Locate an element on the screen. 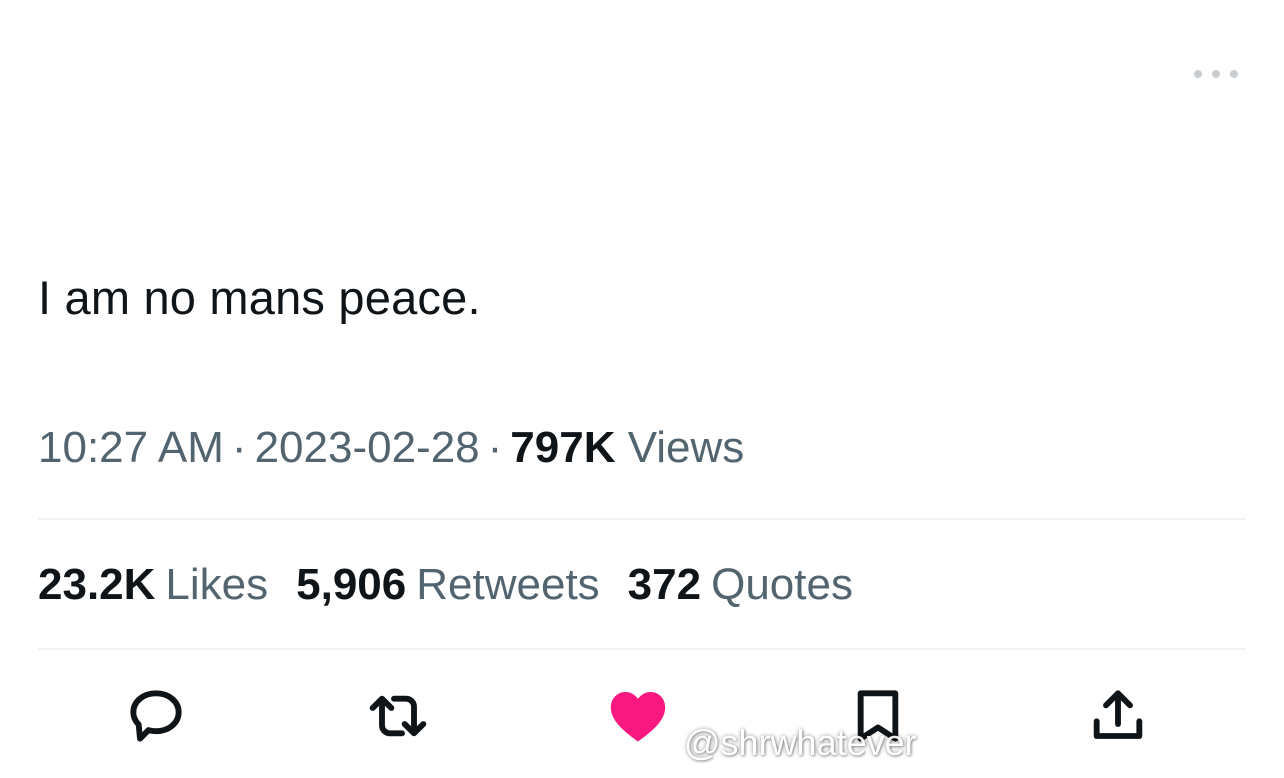 Image resolution: width=1284 pixels, height=778 pixels. tiktok-icon is located at coordinates (662, 740).